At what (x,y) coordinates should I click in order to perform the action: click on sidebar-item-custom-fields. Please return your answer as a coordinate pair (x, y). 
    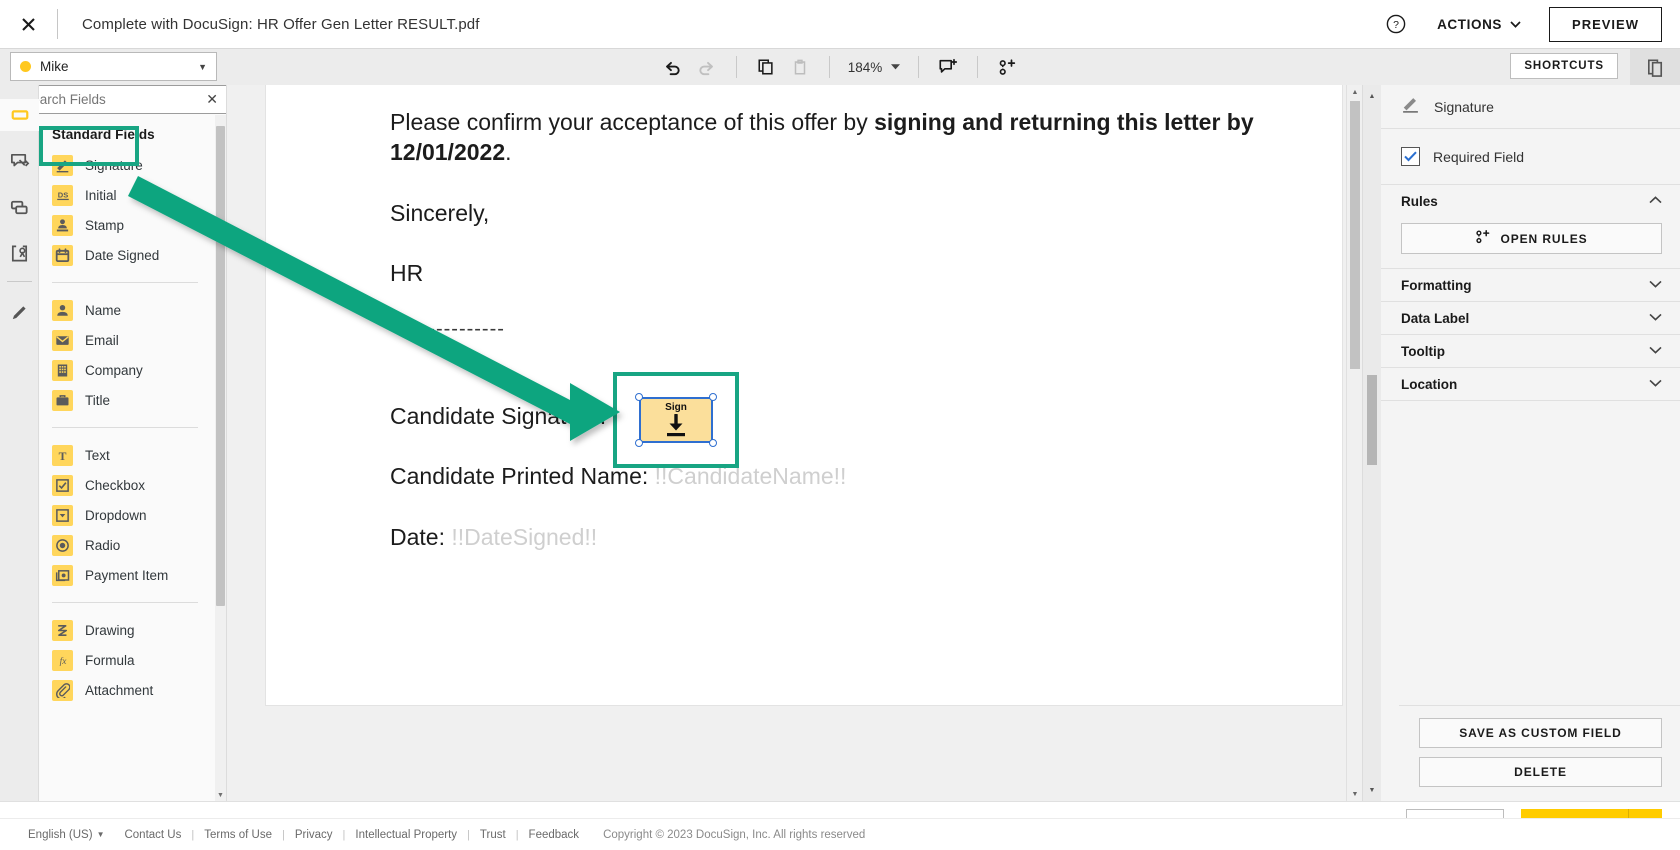
    Looking at the image, I should click on (19, 161).